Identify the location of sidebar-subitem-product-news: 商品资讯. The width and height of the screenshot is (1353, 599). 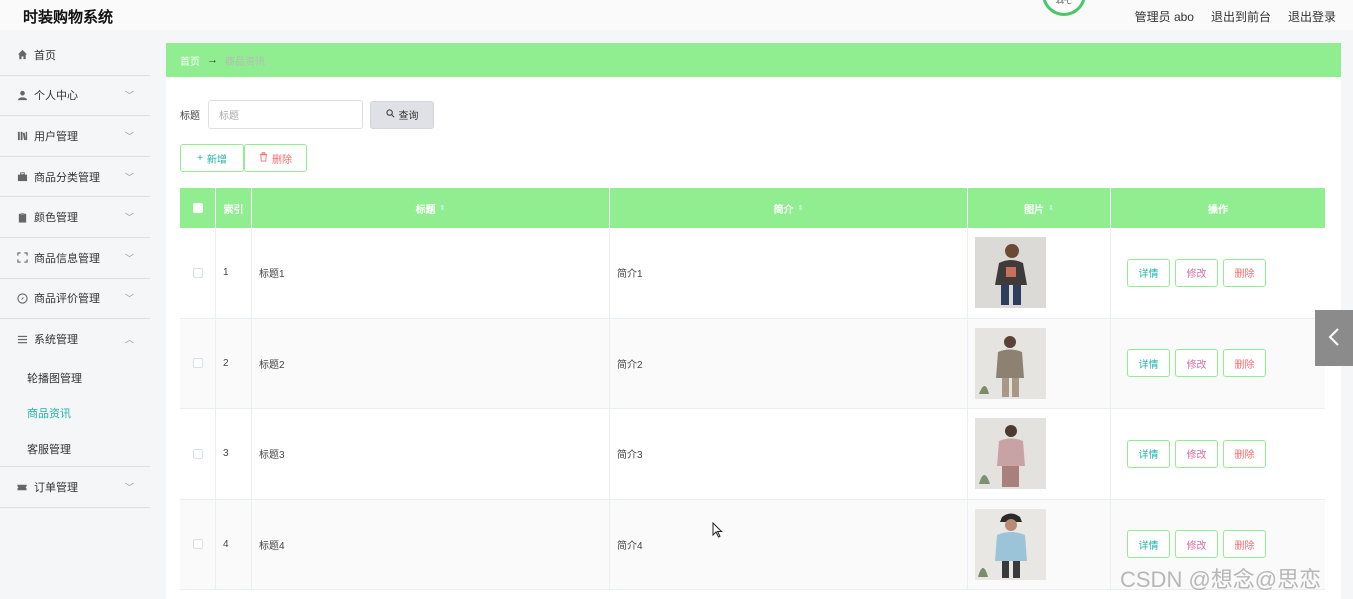
(75, 413).